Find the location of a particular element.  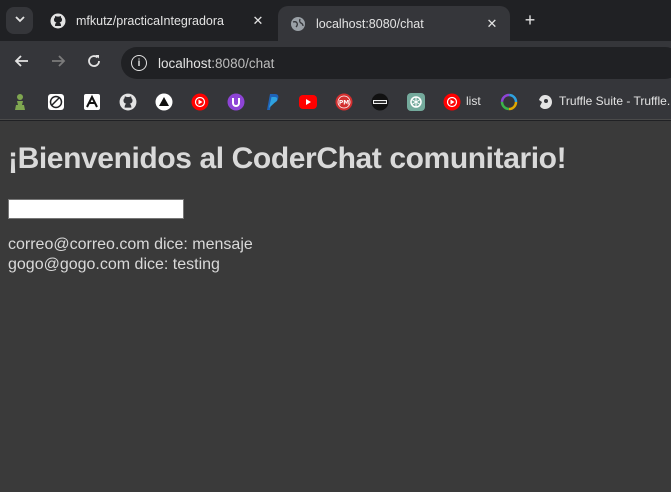

a-logo-icon is located at coordinates (92, 102).